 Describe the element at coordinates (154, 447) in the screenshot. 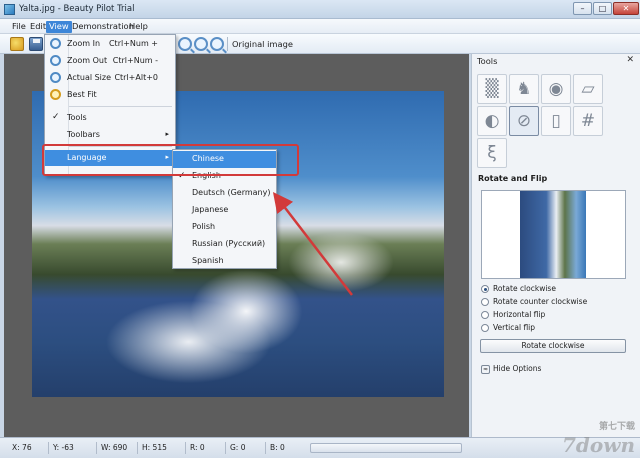

I see `status-height: H: 515` at that location.